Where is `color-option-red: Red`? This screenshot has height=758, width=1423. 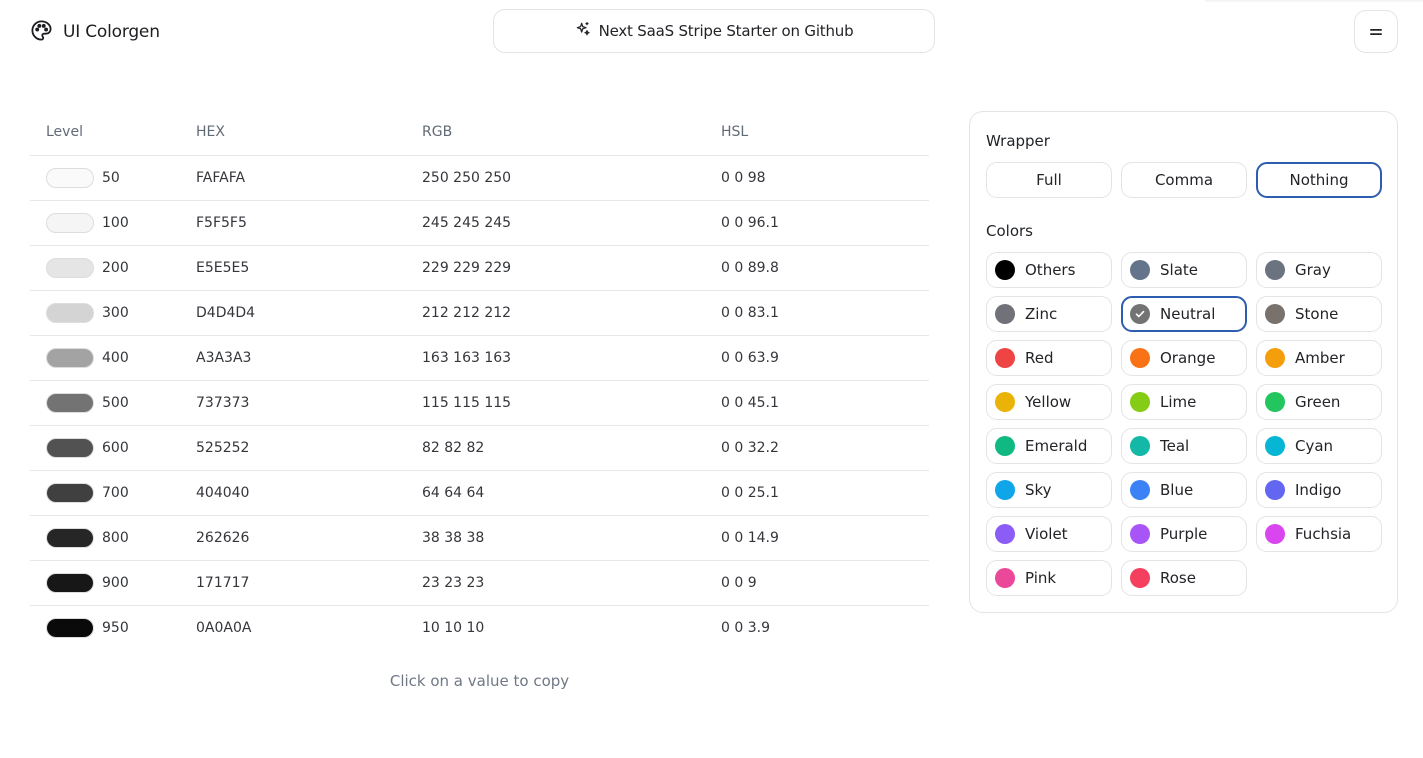 color-option-red: Red is located at coordinates (1049, 358).